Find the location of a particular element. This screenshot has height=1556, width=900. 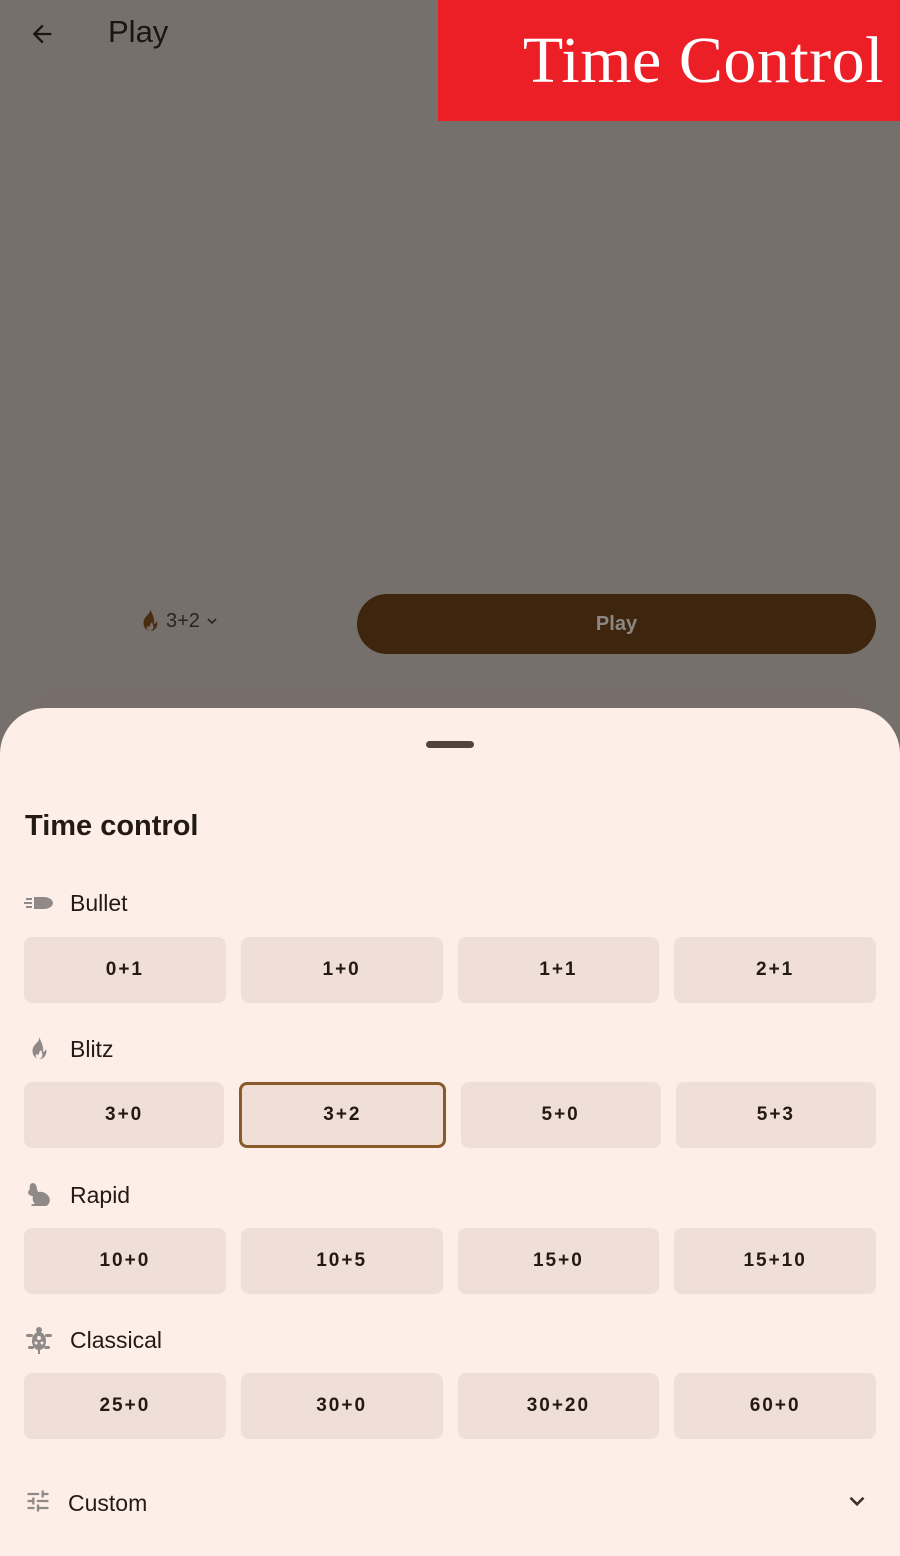

time-control-option: 1+0 is located at coordinates (341, 970).